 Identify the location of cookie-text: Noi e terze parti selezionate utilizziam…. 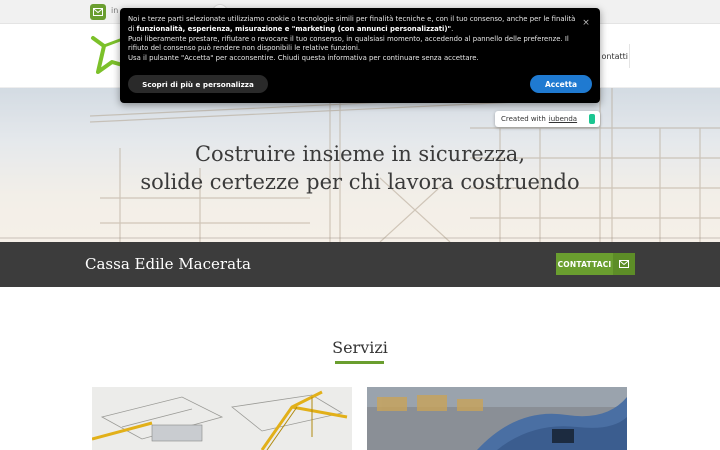
(352, 39).